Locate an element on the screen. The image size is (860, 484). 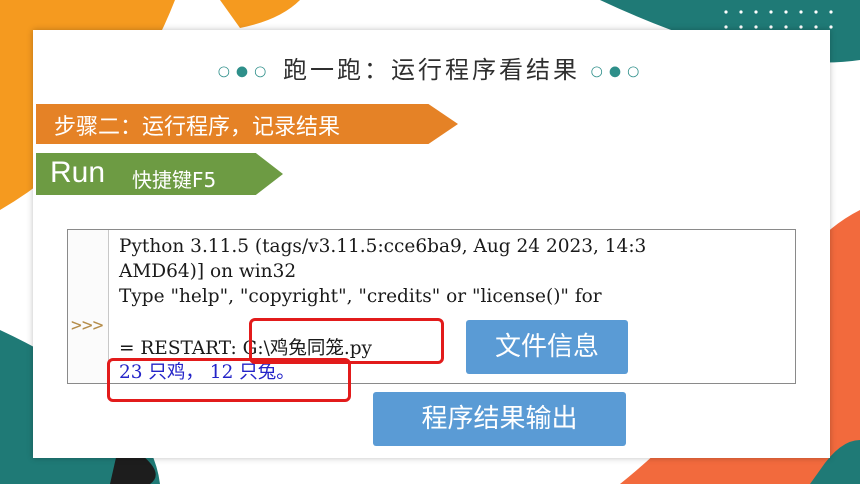
run-banner: Run 快捷键F5 is located at coordinates (159, 174).